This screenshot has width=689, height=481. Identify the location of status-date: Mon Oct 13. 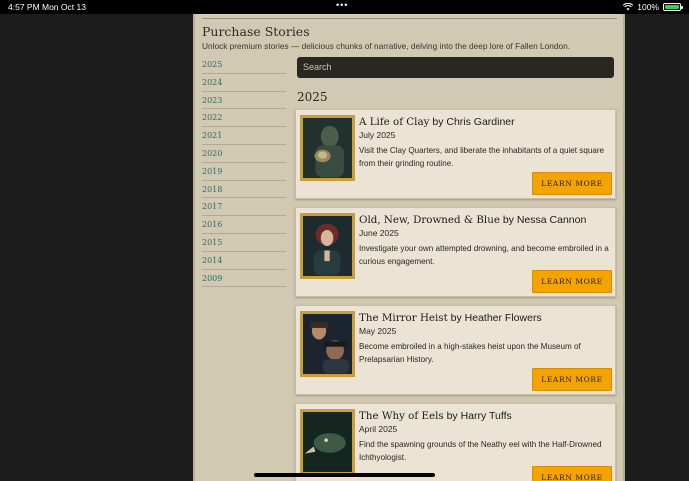
(64, 7).